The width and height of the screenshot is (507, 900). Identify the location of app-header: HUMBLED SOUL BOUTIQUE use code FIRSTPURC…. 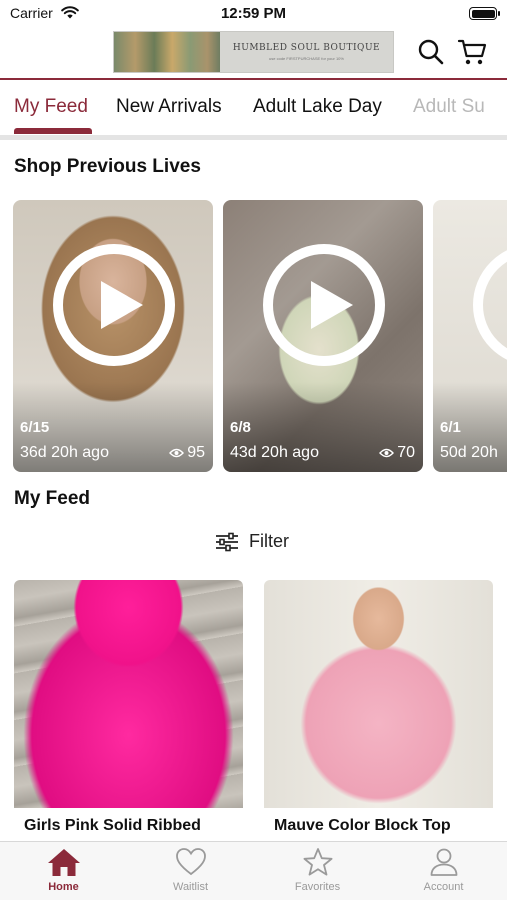
(253, 53).